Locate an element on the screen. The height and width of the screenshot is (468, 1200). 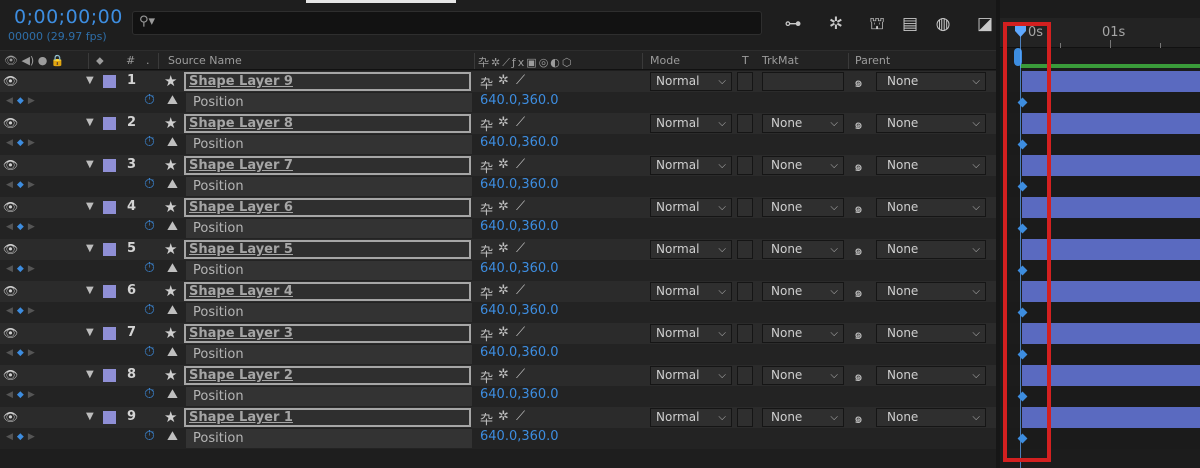
layer-search-box: ⚲▾ is located at coordinates (447, 23).